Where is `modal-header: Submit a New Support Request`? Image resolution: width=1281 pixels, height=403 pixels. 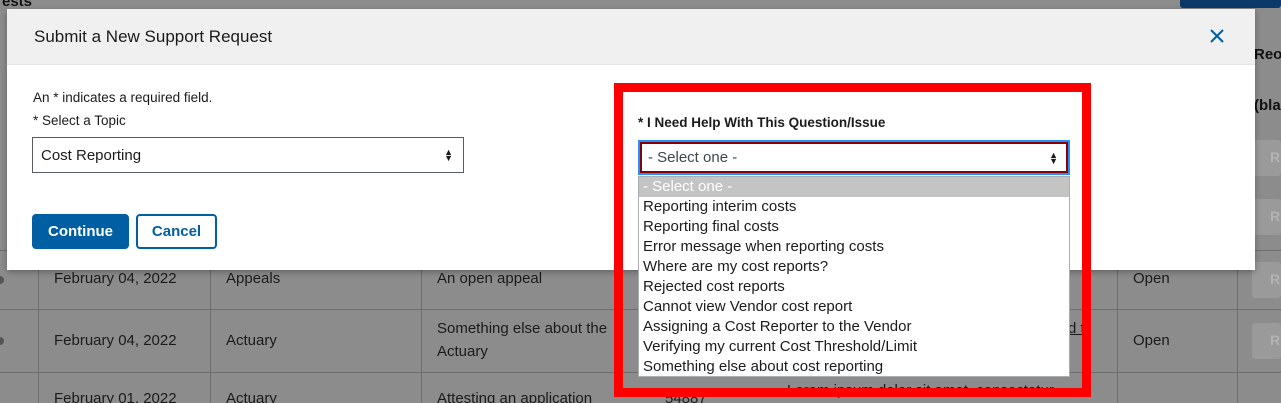 modal-header: Submit a New Support Request is located at coordinates (631, 37).